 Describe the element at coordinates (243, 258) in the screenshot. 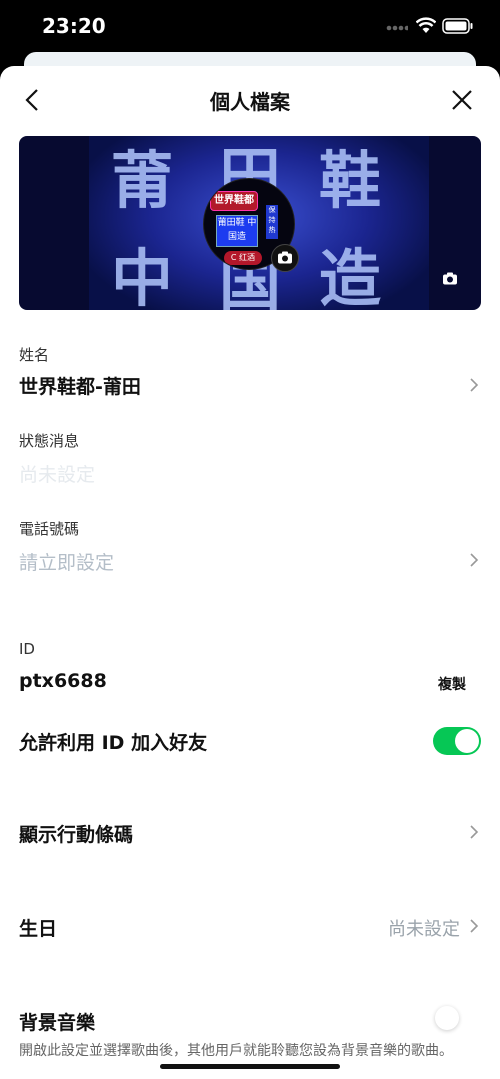

I see `avatar-sign: C 红酒` at that location.